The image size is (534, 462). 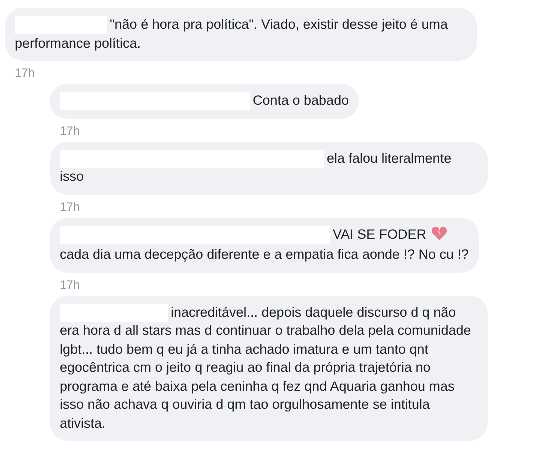 What do you see at coordinates (232, 34) in the screenshot?
I see `comment-text: "não é hora pra política". Viado, existir desse jeito é uma performance política.` at bounding box center [232, 34].